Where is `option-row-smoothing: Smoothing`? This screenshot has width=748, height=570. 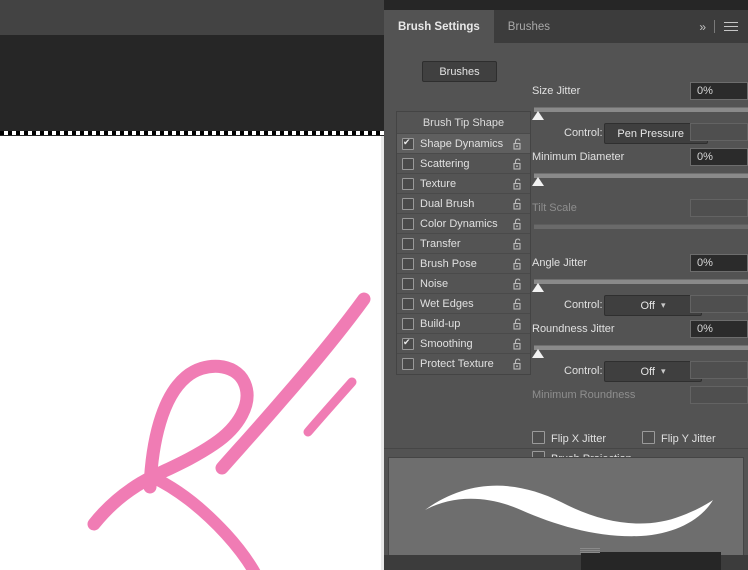 option-row-smoothing: Smoothing is located at coordinates (463, 344).